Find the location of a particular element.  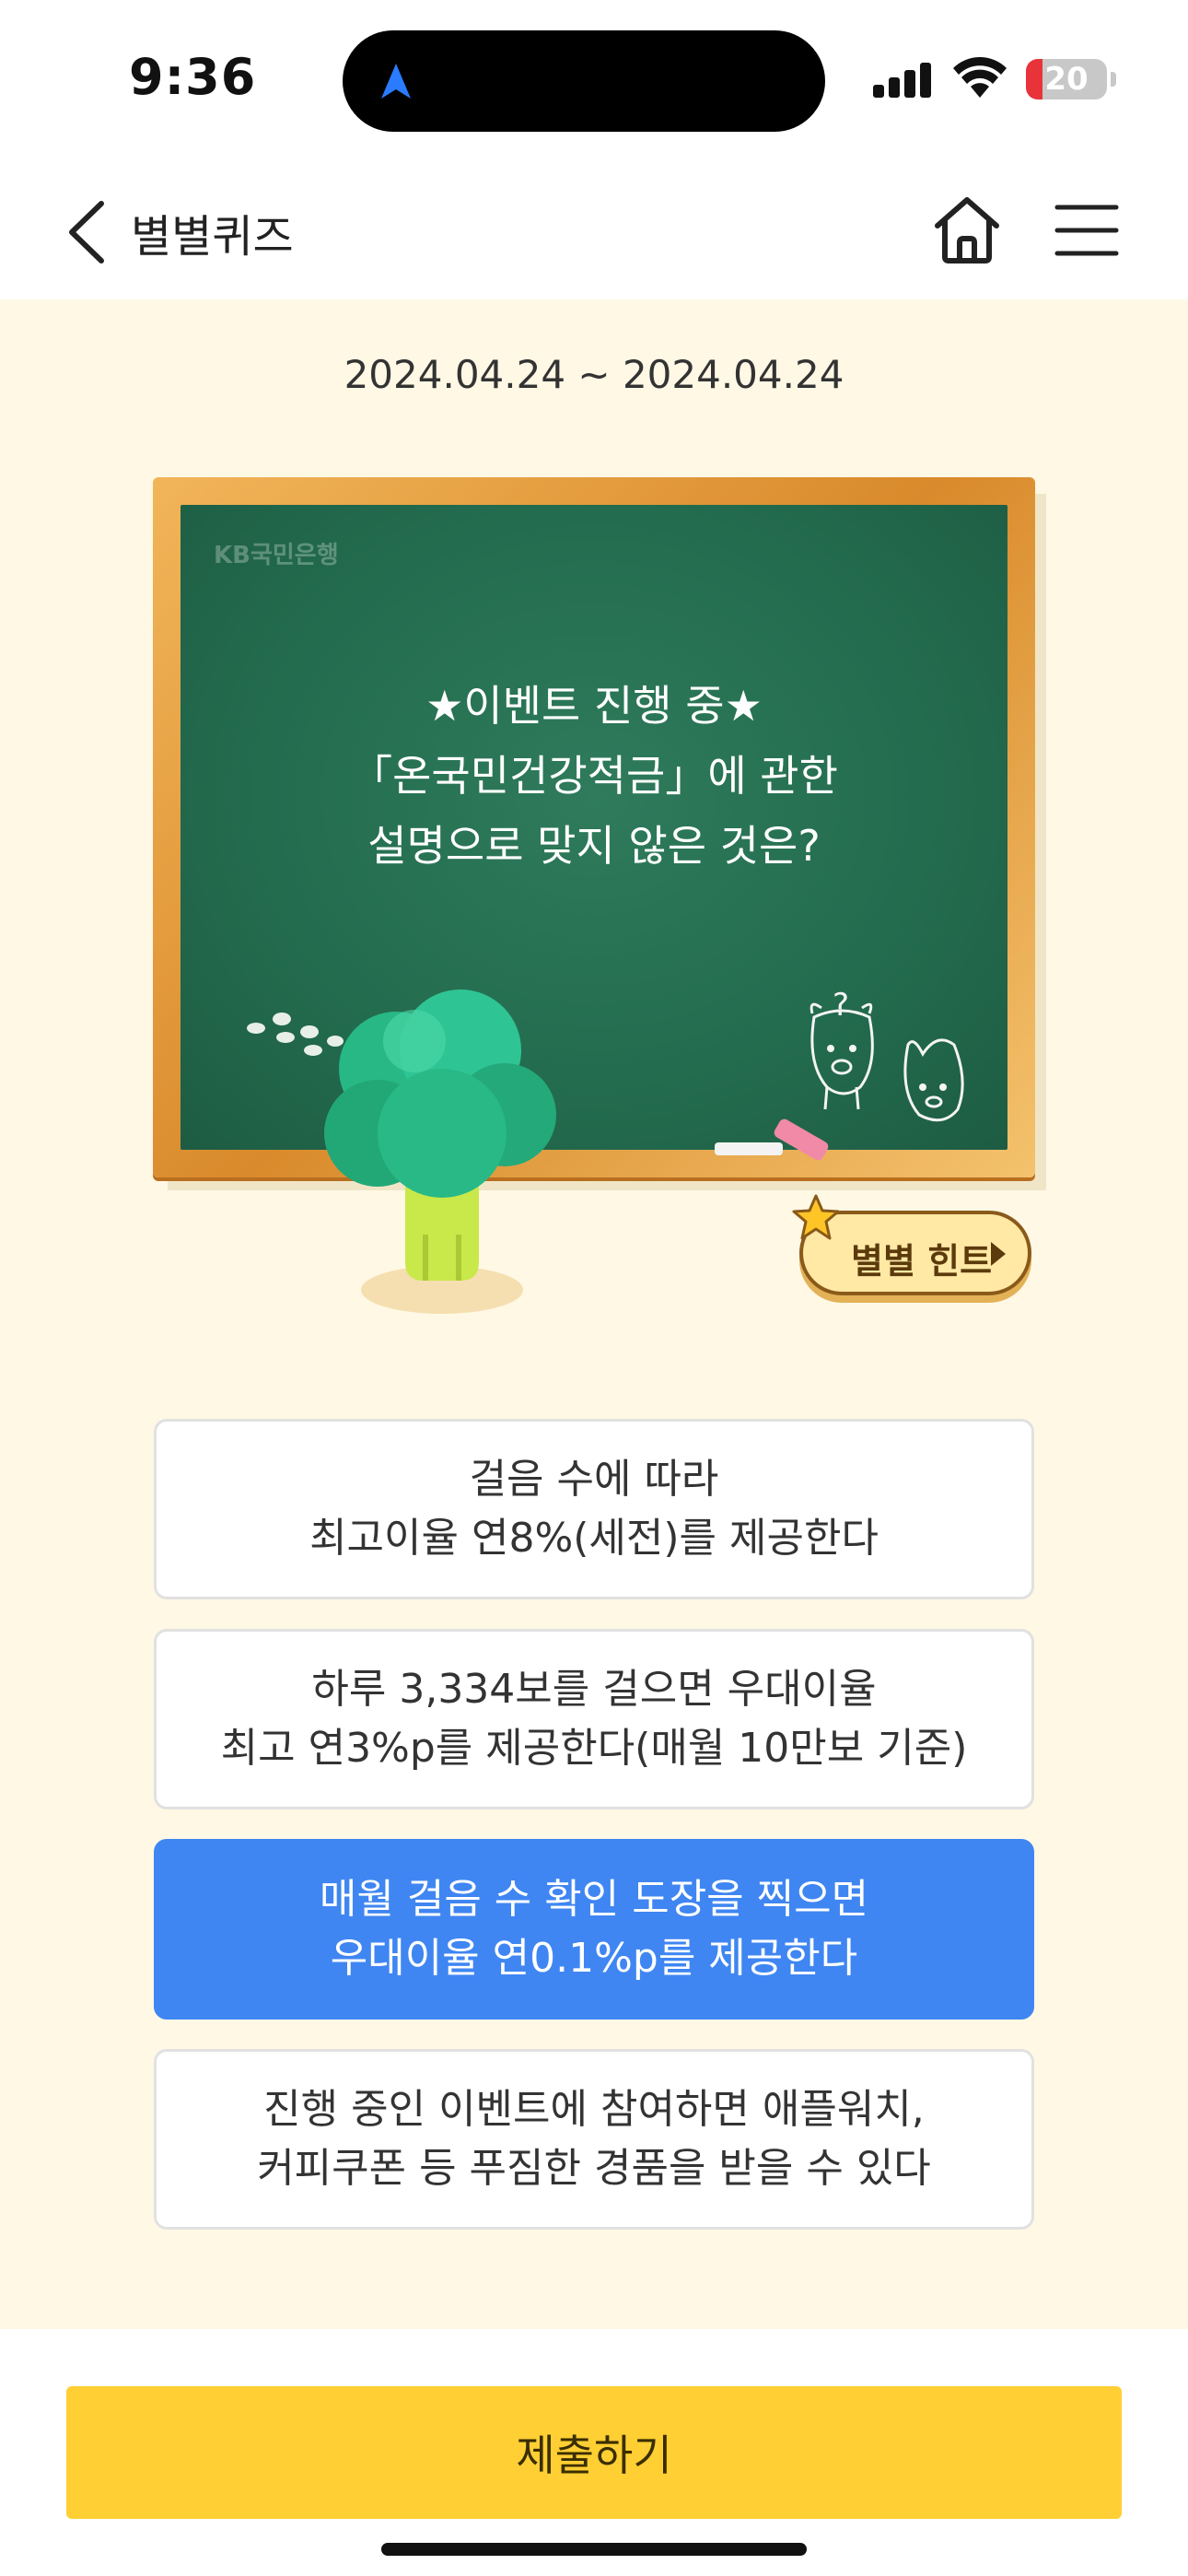

white-chalk is located at coordinates (749, 1148).